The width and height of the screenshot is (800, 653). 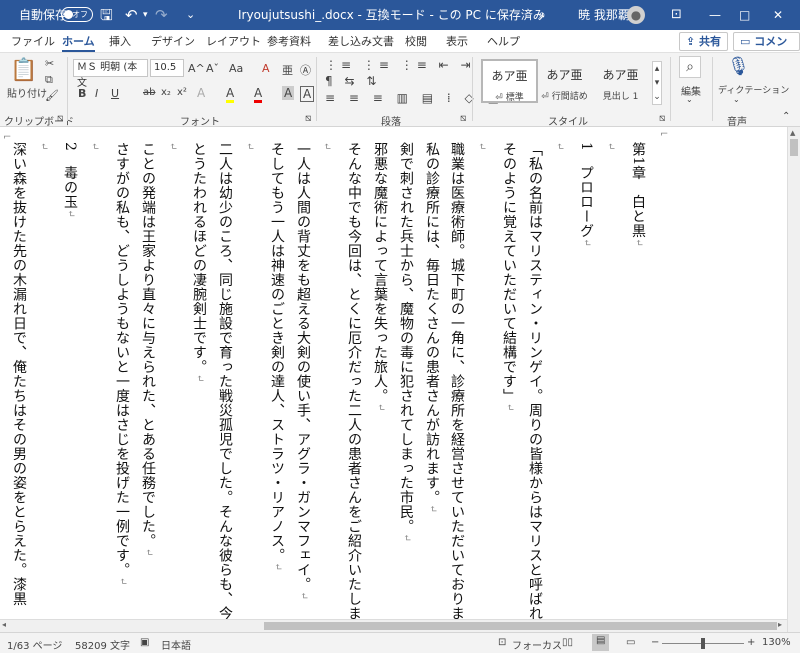 I want to click on autosave-toggle: オフ, so click(x=77, y=14).